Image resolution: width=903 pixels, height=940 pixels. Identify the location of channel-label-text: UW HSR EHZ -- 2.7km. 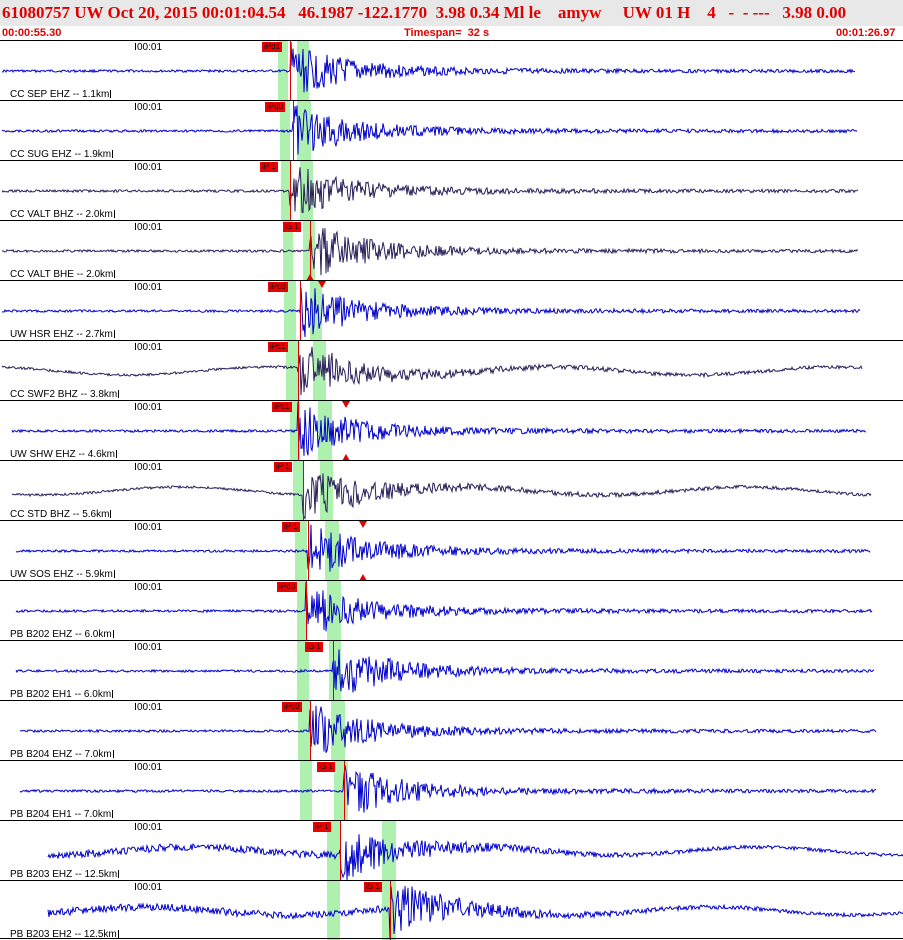
(61, 334).